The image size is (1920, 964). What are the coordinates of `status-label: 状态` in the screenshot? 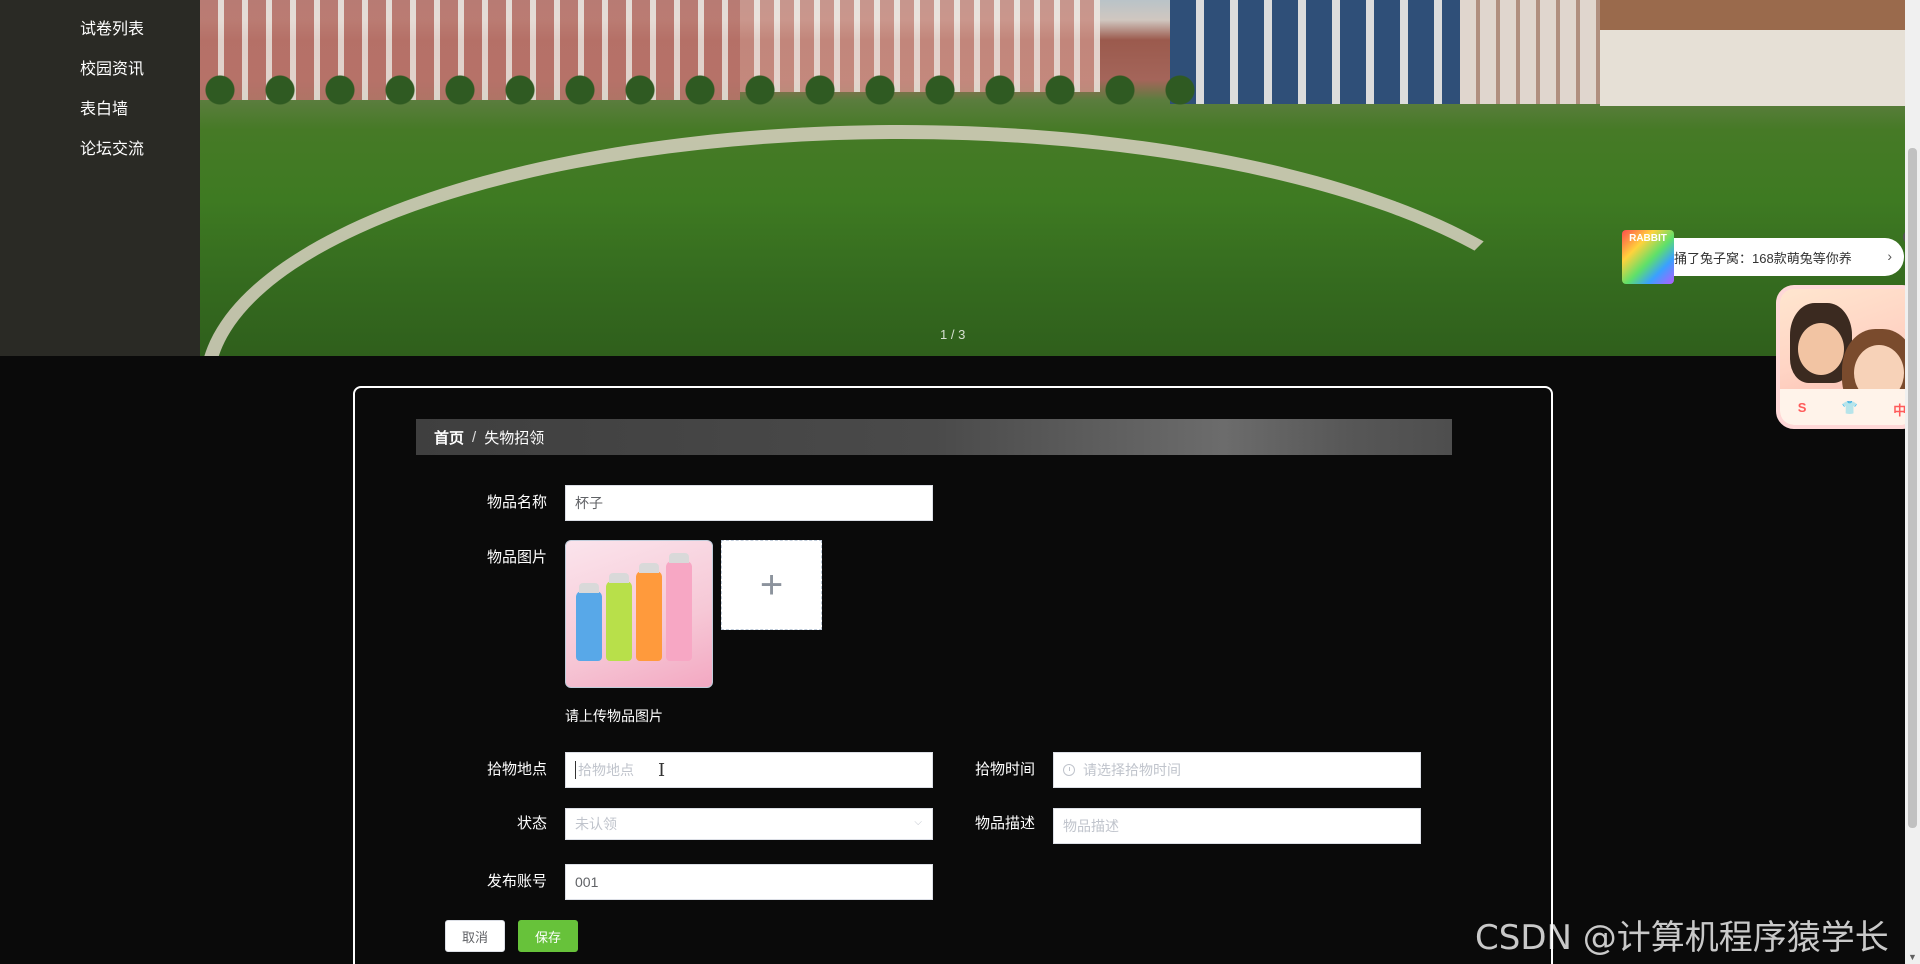 It's located at (531, 823).